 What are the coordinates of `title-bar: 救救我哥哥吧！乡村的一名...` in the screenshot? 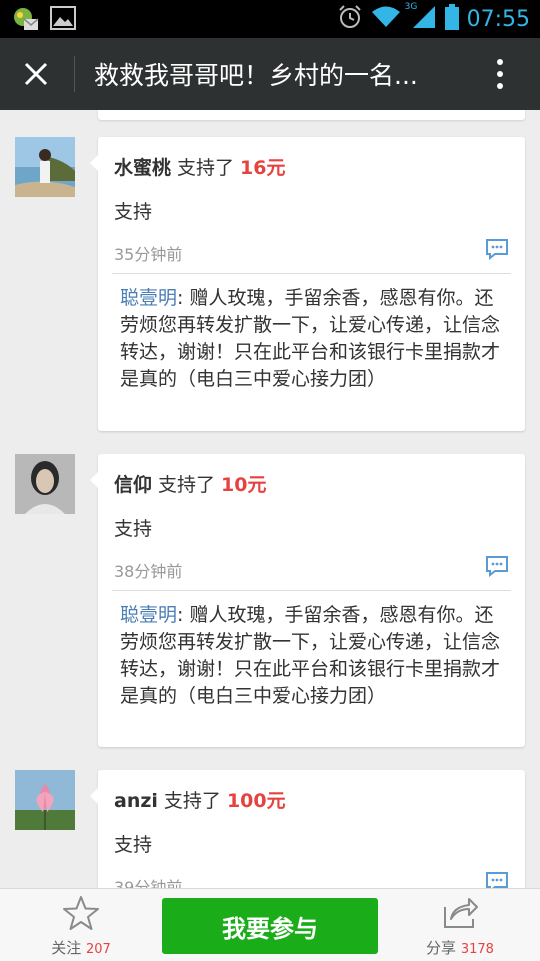 It's located at (270, 74).